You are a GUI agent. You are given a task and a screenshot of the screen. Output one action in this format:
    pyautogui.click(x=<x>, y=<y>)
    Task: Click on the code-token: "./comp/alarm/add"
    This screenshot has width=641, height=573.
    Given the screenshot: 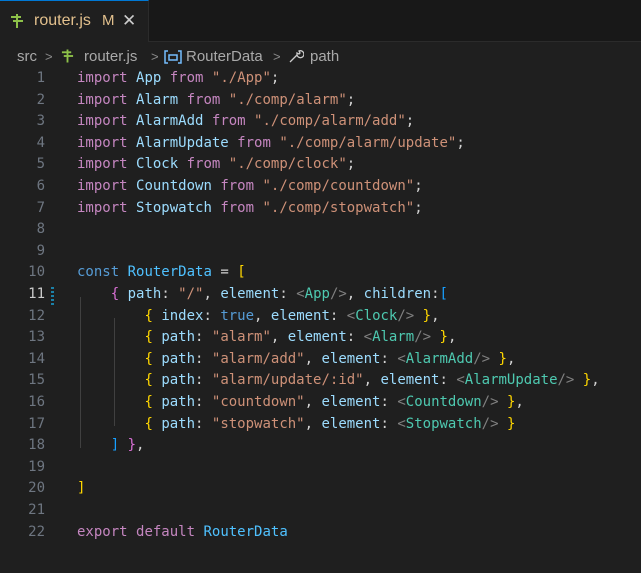 What is the action you would take?
    pyautogui.click(x=330, y=121)
    